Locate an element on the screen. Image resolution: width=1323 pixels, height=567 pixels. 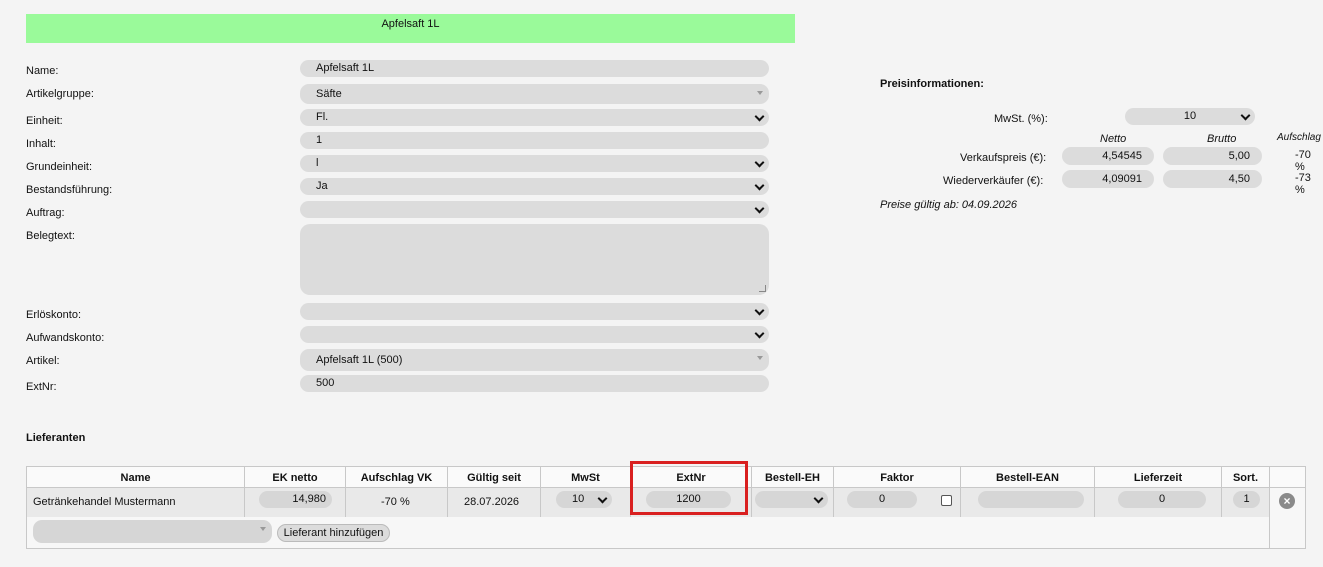
bestandsfuehrung-select: Ja is located at coordinates (534, 186).